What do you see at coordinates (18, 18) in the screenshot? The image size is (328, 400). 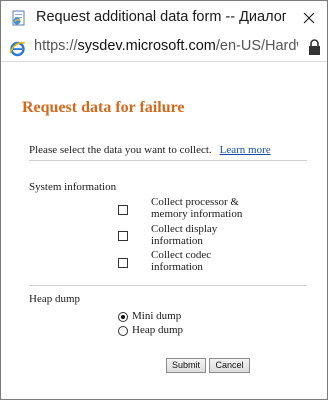 I see `page-icon` at bounding box center [18, 18].